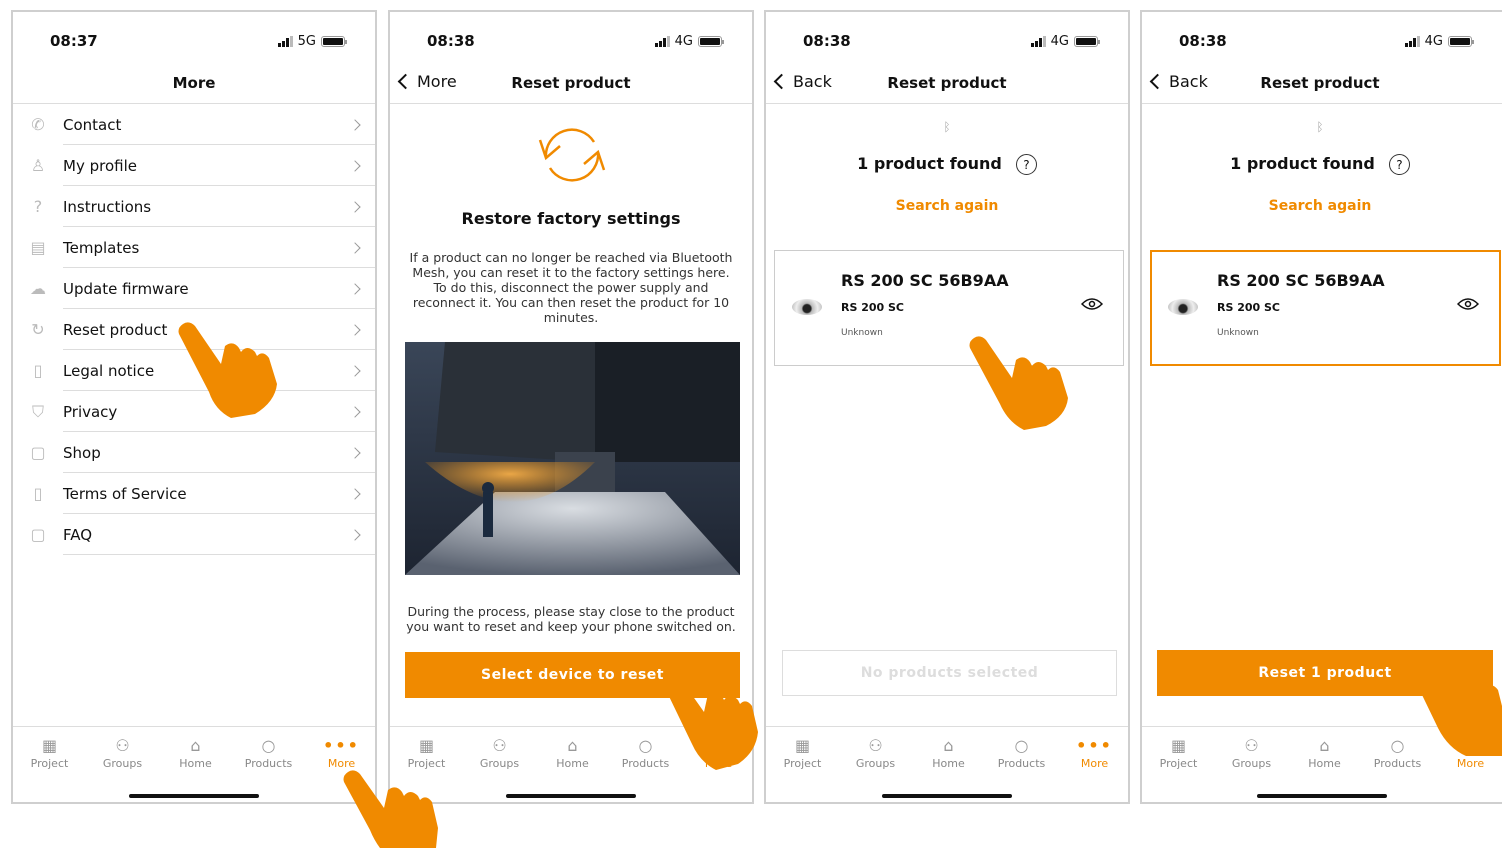 Image resolution: width=1502 pixels, height=848 pixels. I want to click on select-device-button: Select device to reset, so click(572, 675).